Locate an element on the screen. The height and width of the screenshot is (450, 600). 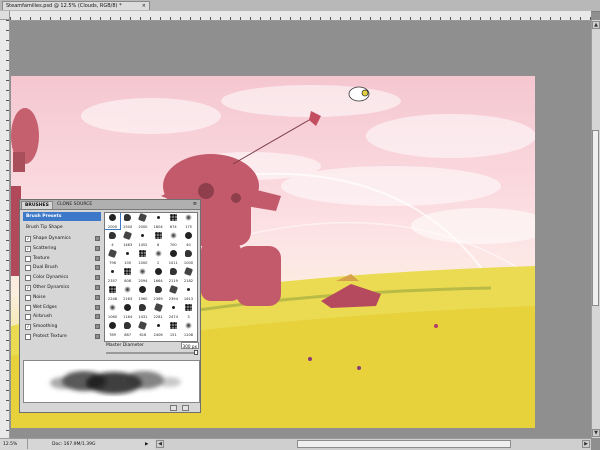
brush-preset-cell: 1164 is located at coordinates (127, 311).